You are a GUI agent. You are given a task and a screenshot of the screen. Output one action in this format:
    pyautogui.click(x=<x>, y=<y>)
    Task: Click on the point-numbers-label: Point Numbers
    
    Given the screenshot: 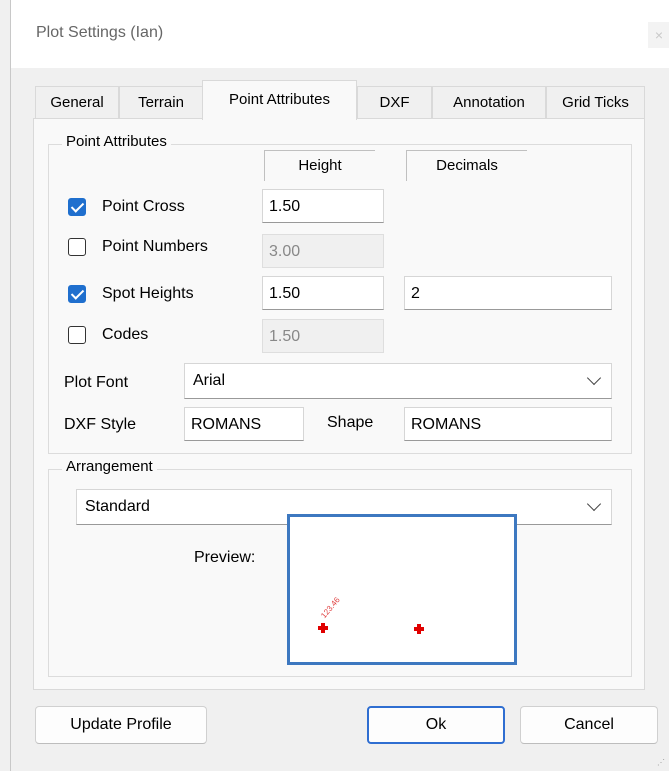 What is the action you would take?
    pyautogui.click(x=155, y=246)
    